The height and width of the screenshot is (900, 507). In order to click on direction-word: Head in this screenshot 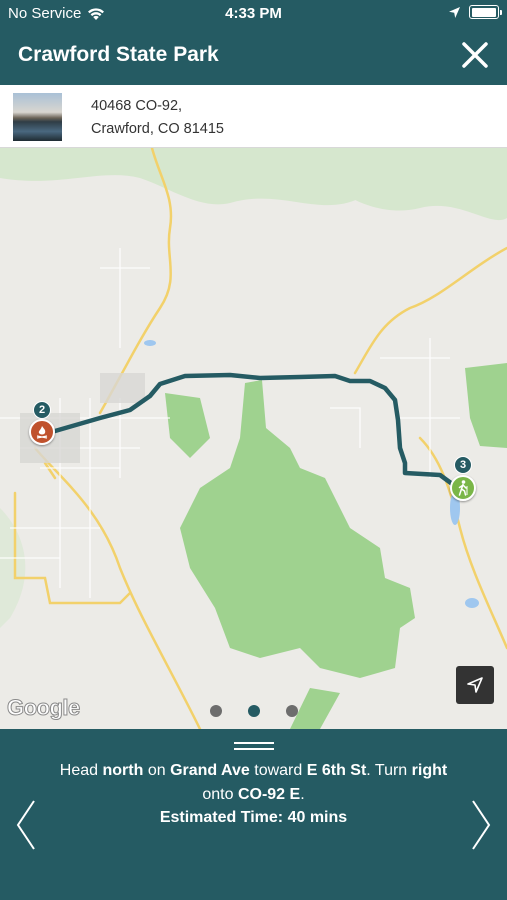, I will do `click(81, 770)`.